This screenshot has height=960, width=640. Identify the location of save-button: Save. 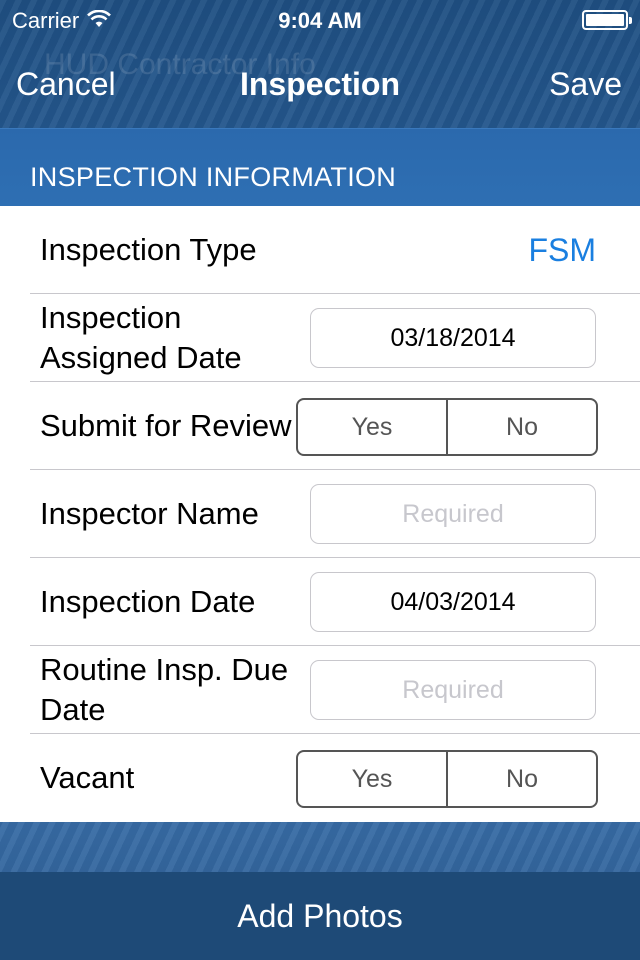
(585, 84).